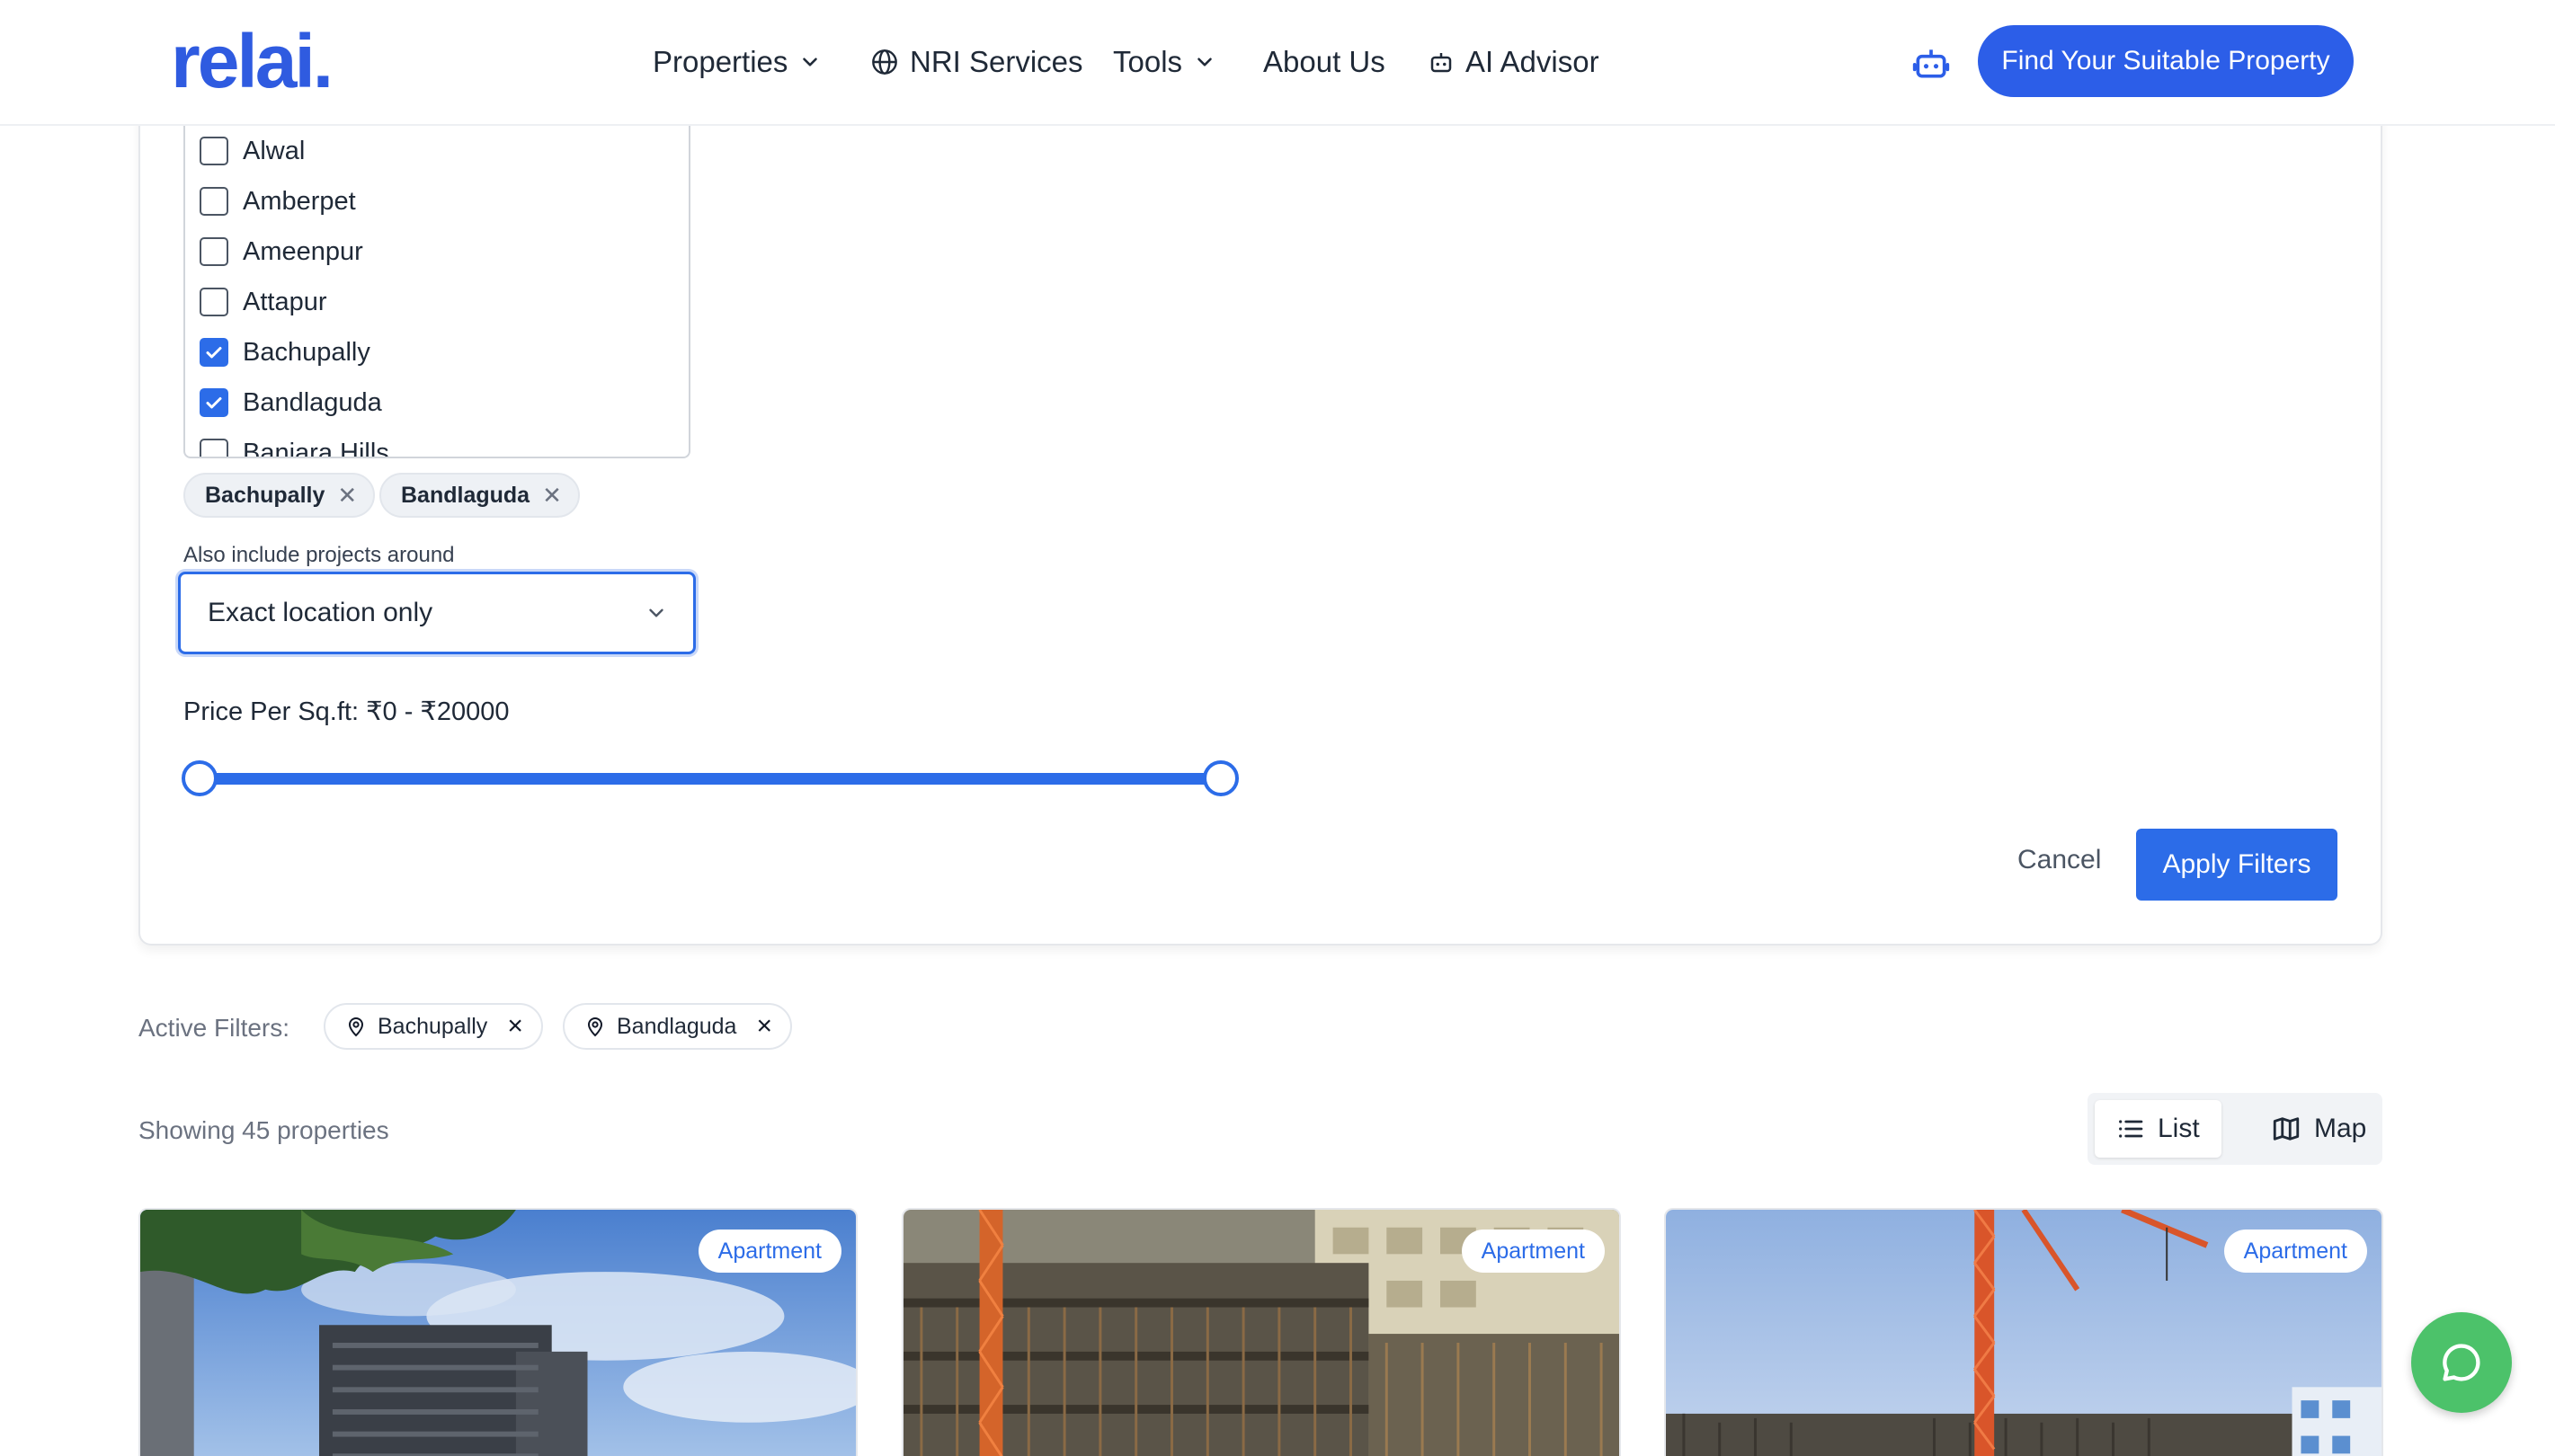  I want to click on location-option-label: Bandlaguda, so click(312, 402).